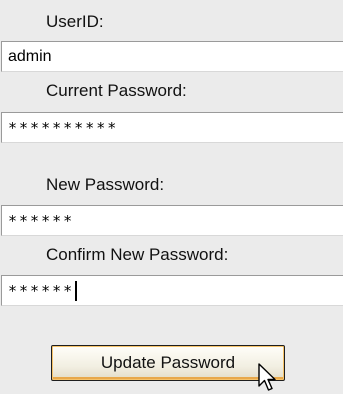  What do you see at coordinates (41, 290) in the screenshot?
I see `confirm-password-value: ******` at bounding box center [41, 290].